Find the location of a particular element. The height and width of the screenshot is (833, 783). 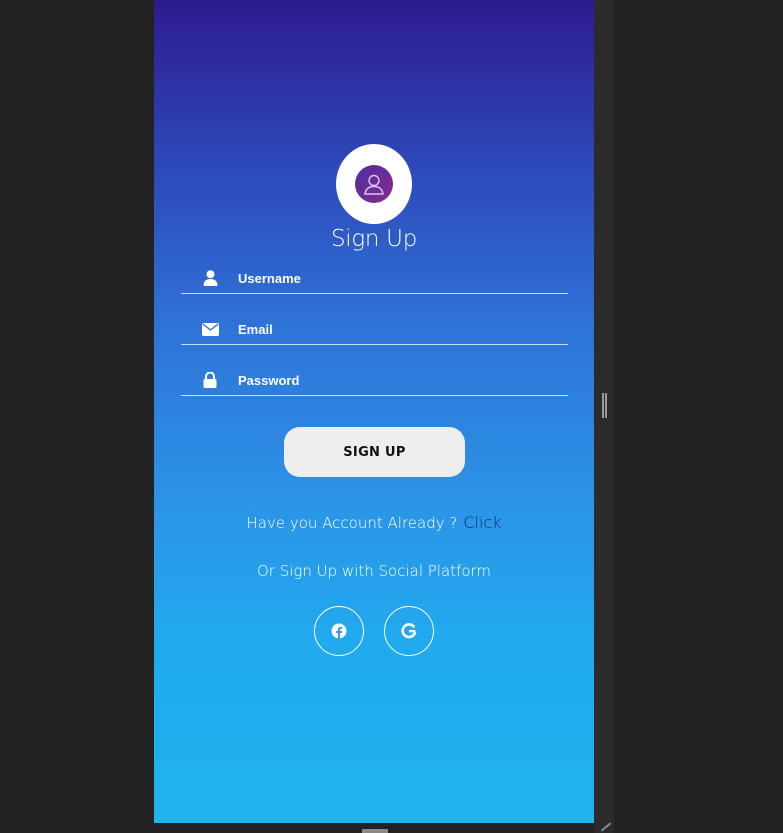

resize-handle is located at coordinates (604, 405).